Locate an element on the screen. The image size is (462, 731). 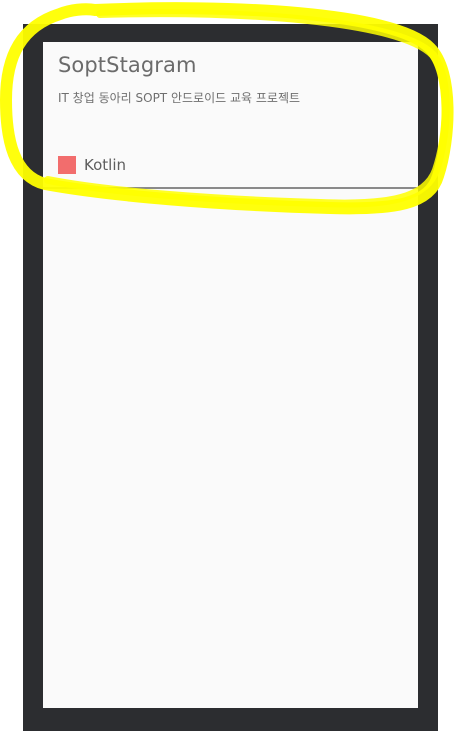
app-subtitle: IT 창업 동아리 SOPT 안드로이드 교육 프로젝트 is located at coordinates (179, 98).